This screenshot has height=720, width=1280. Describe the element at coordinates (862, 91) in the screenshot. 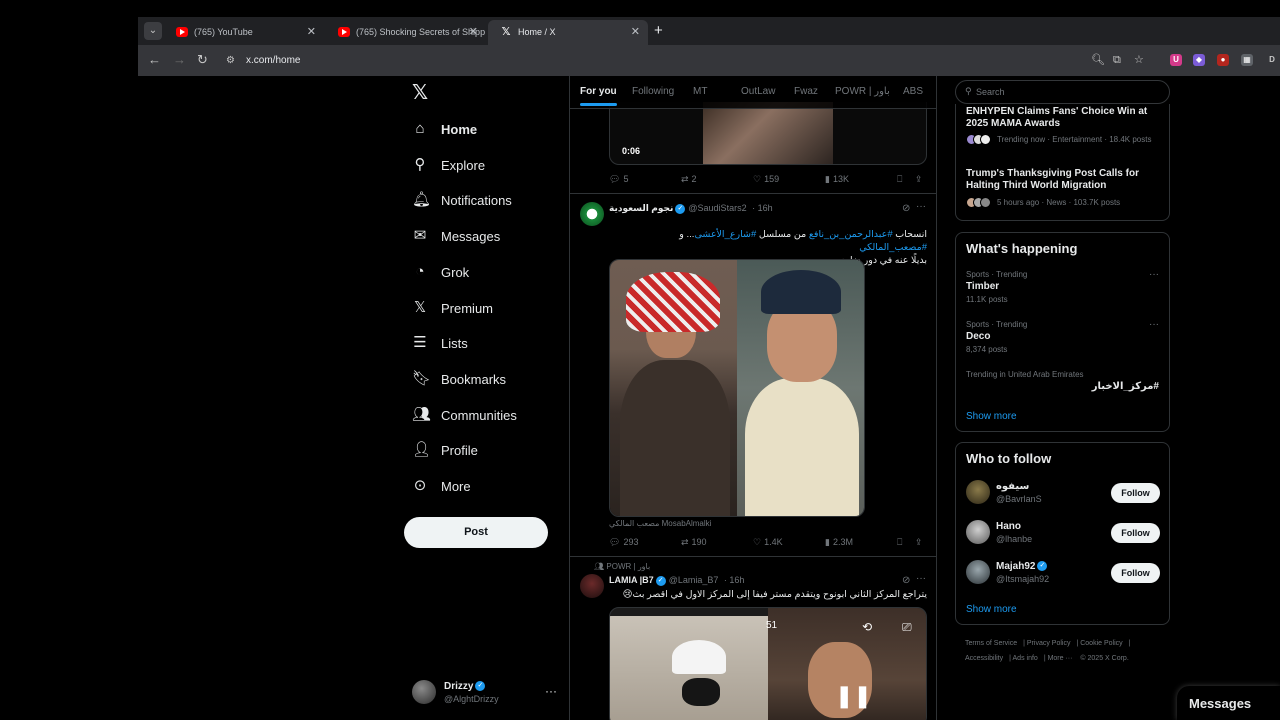

I see `tab-powr: POWR | باور` at that location.